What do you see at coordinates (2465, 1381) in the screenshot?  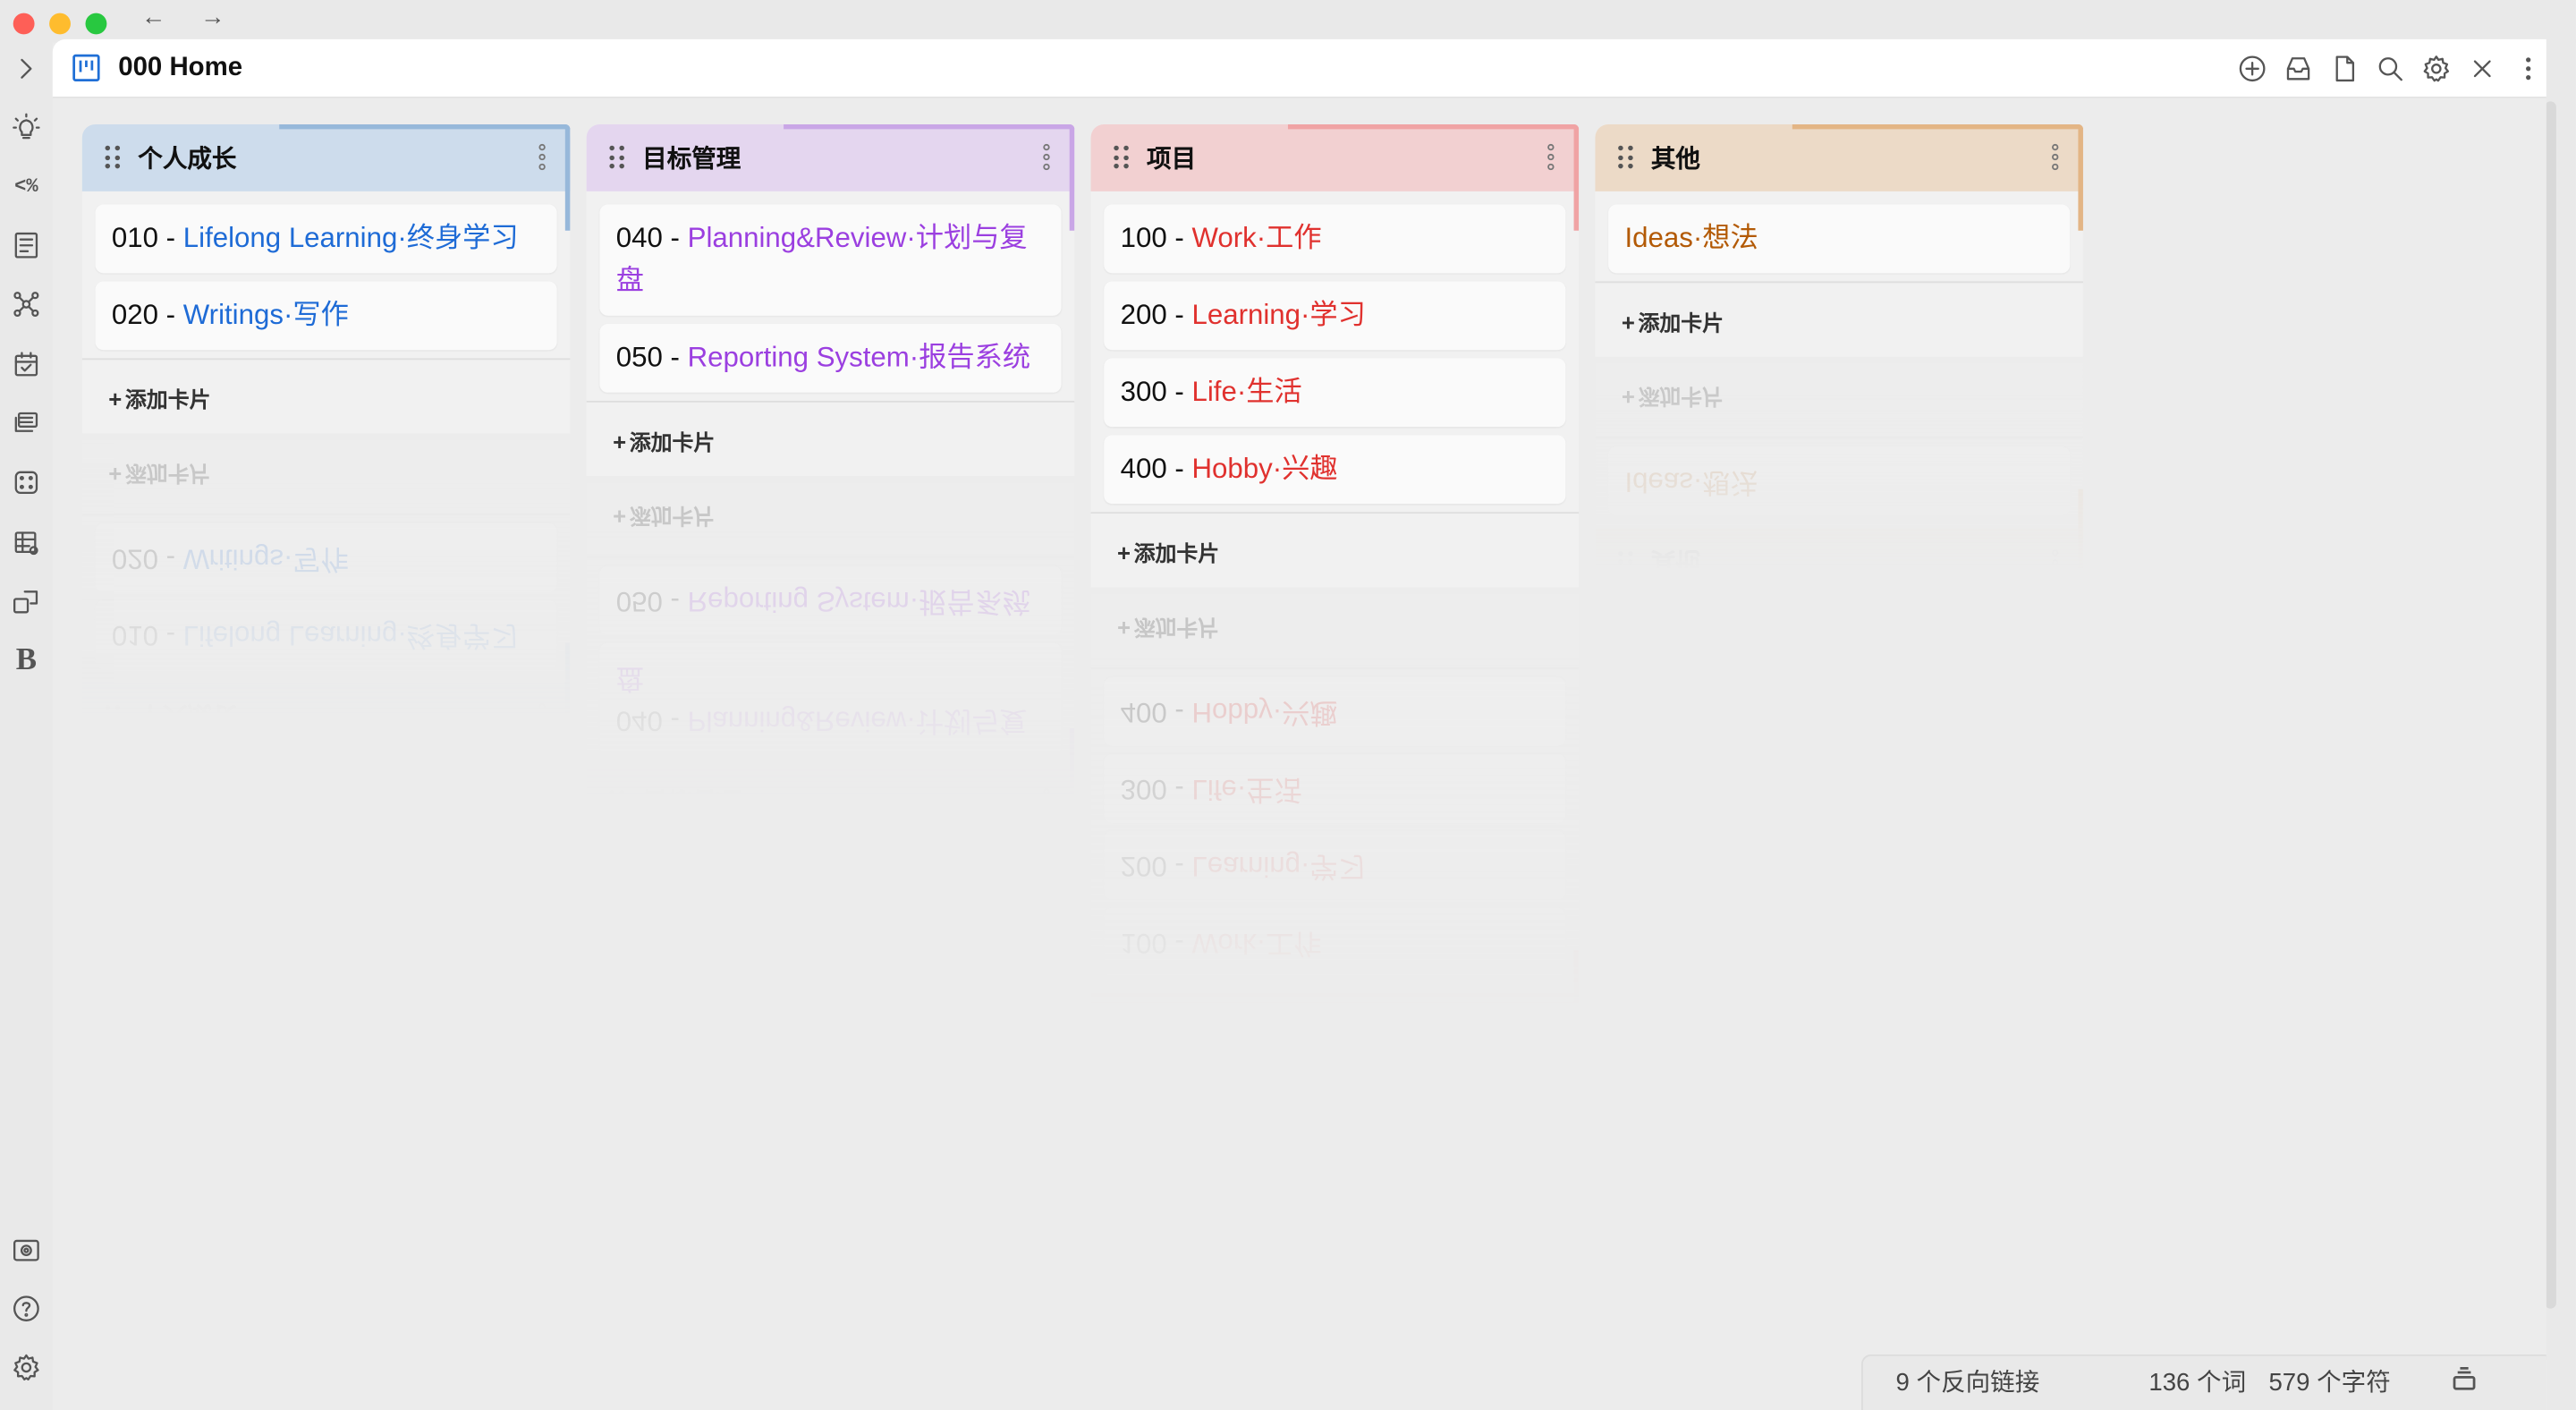 I see `sync-status-icon` at bounding box center [2465, 1381].